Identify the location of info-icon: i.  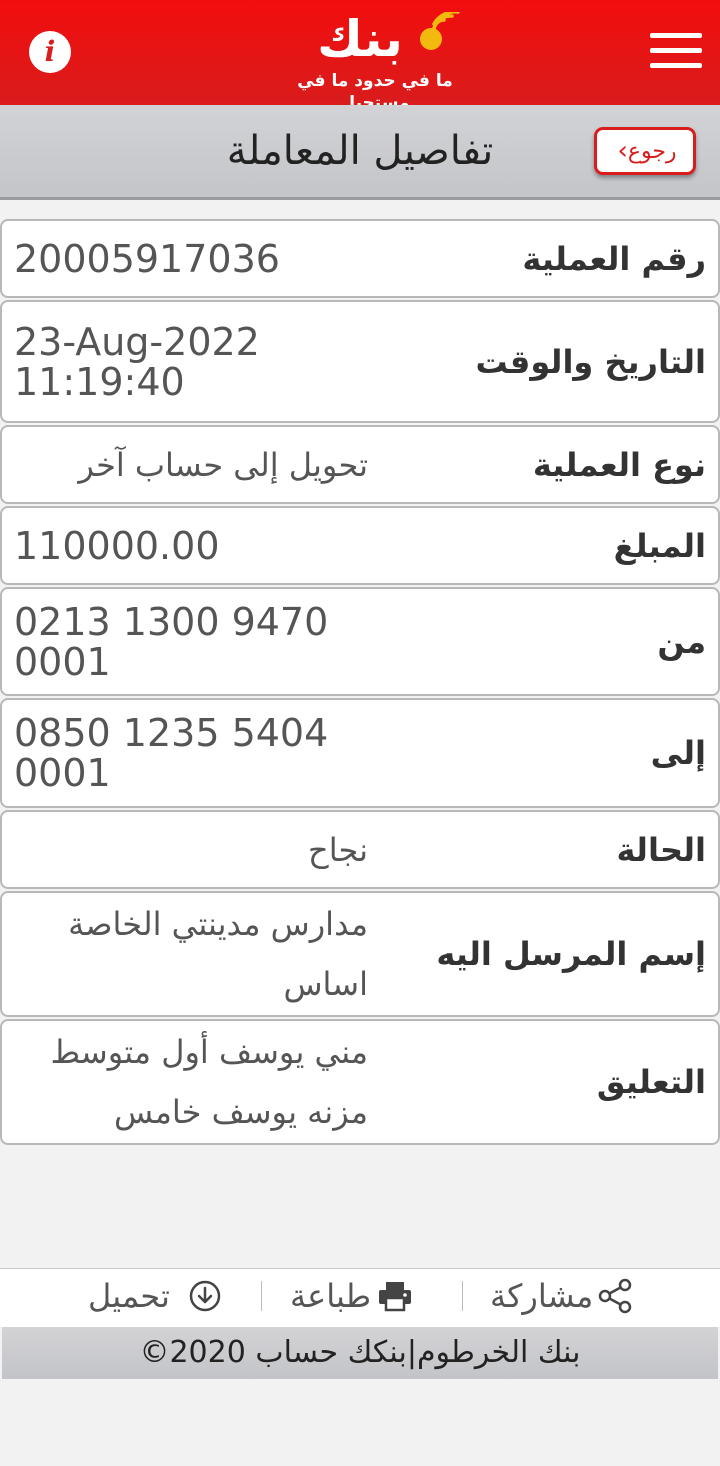
(50, 51).